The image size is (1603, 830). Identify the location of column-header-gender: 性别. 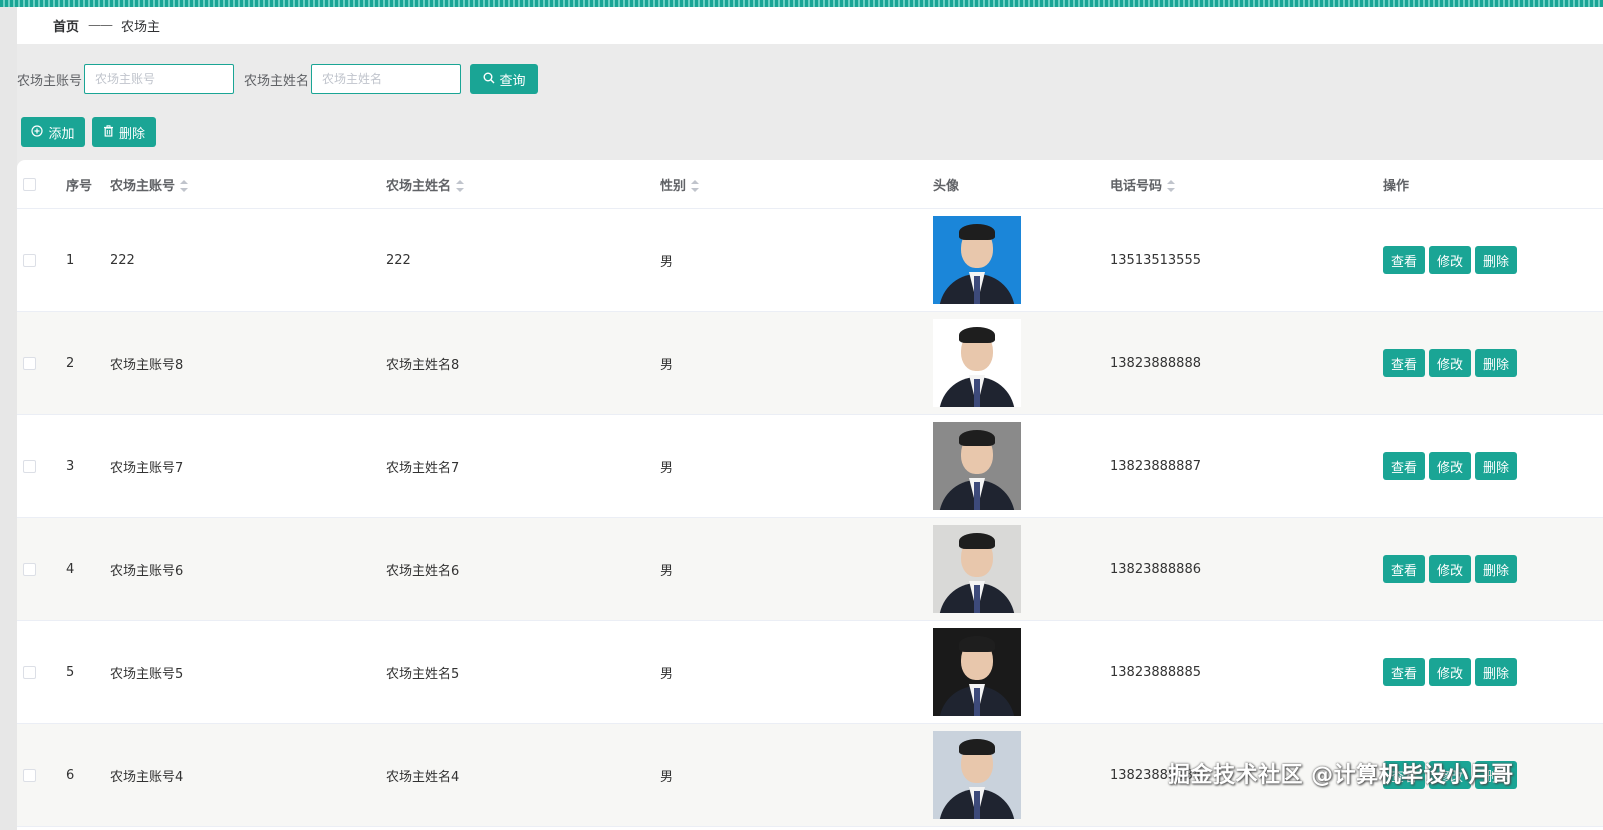
(796, 184).